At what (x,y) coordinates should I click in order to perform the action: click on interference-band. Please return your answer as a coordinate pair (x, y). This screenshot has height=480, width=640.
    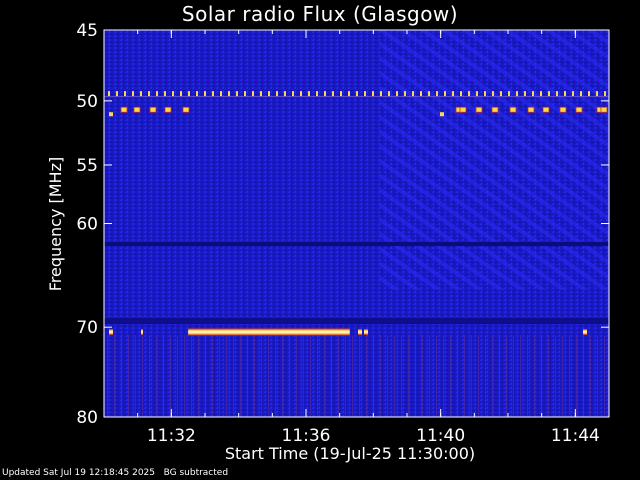
    Looking at the image, I should click on (269, 332).